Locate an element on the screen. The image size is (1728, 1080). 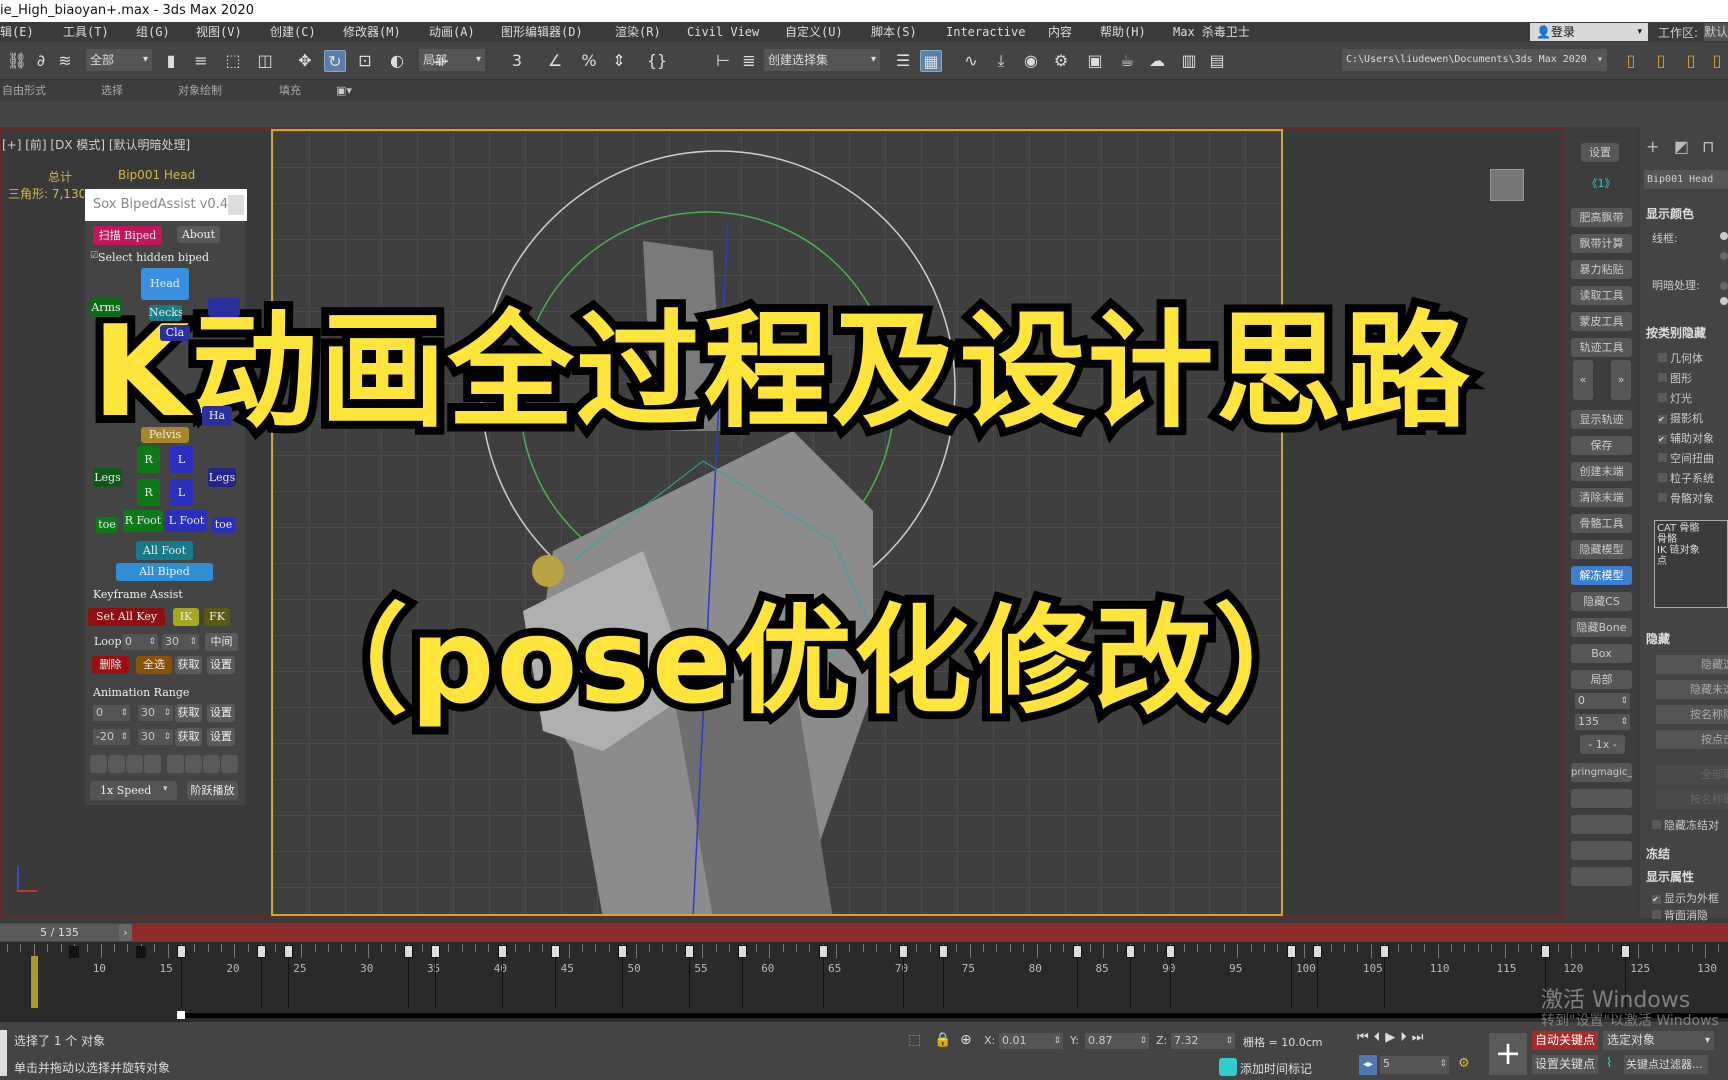
range1-get-button: 获取 is located at coordinates (188, 713).